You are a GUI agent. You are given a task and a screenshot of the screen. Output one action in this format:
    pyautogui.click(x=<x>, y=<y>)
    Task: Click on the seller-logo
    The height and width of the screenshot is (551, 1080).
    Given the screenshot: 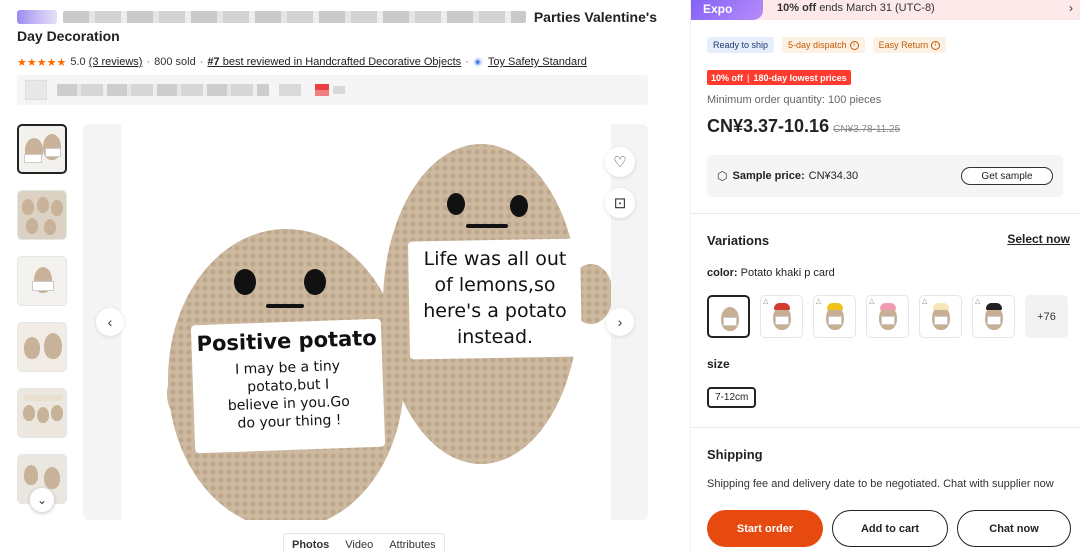 What is the action you would take?
    pyautogui.click(x=36, y=90)
    